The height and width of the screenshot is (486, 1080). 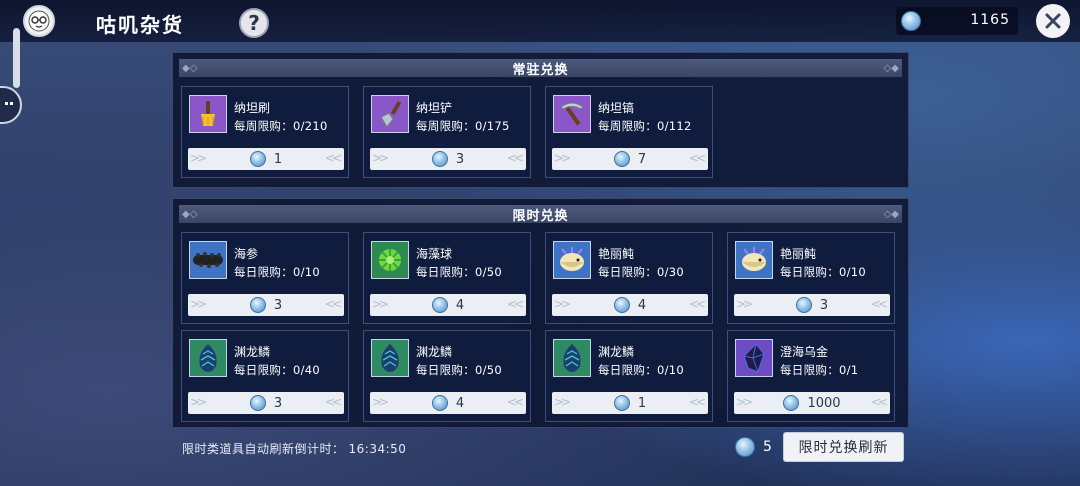 I want to click on item-limit: 每日限购：0/30, so click(x=641, y=272).